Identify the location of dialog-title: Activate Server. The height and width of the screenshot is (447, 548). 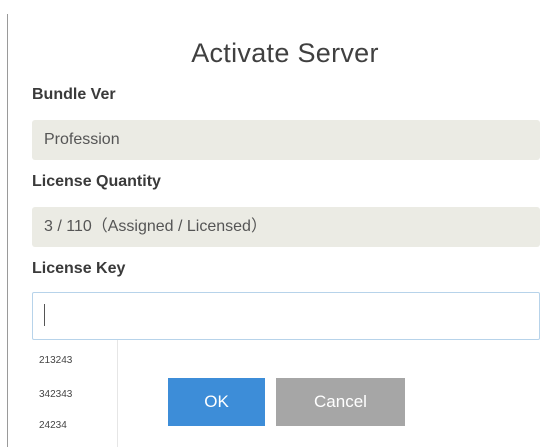
(285, 53).